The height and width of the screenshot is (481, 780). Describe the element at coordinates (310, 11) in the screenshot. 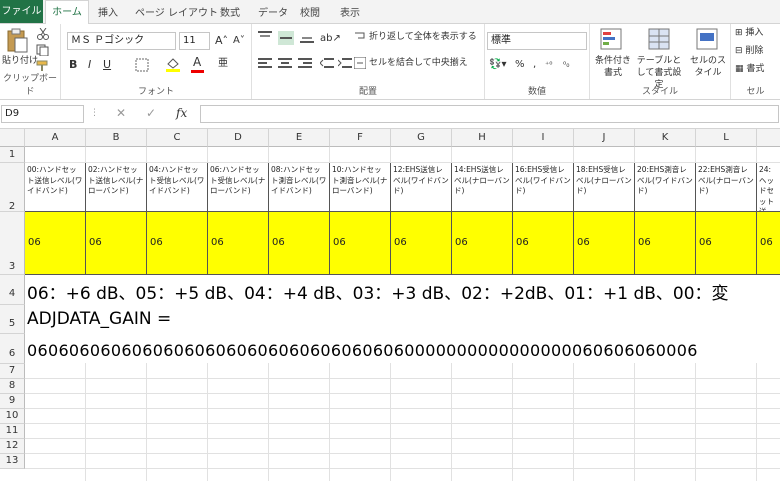

I see `tab-review: 校閲` at that location.